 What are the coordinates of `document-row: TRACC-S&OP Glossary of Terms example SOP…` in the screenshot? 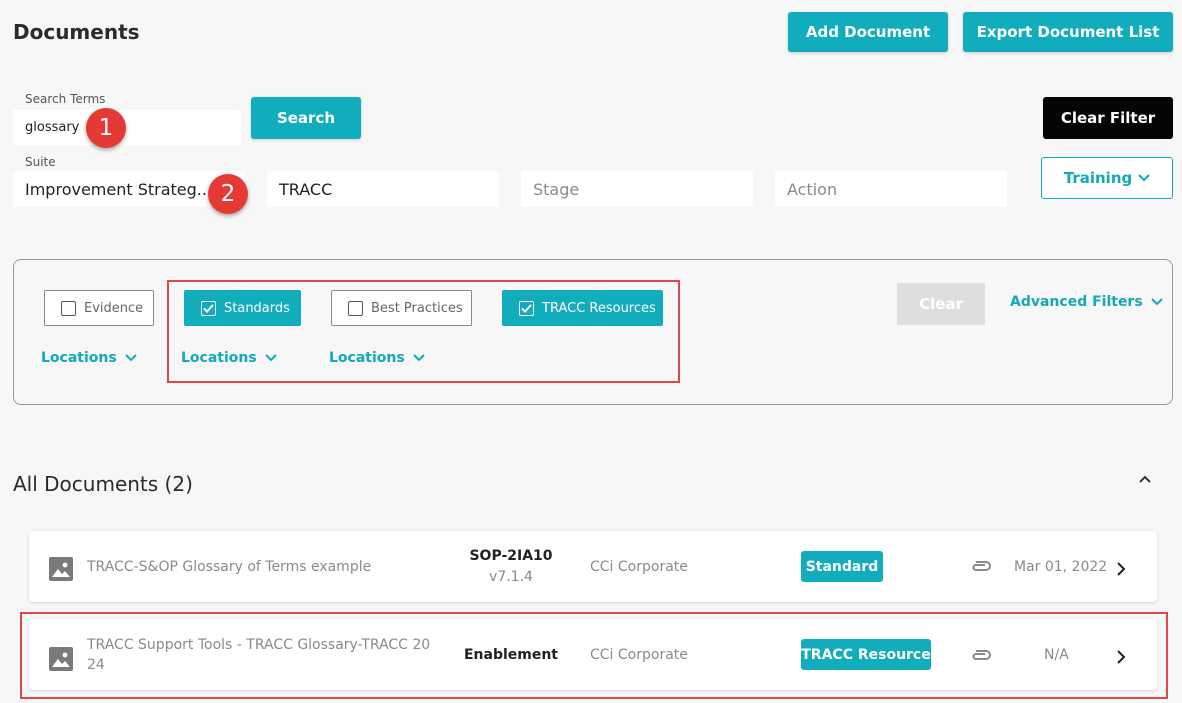 It's located at (593, 566).